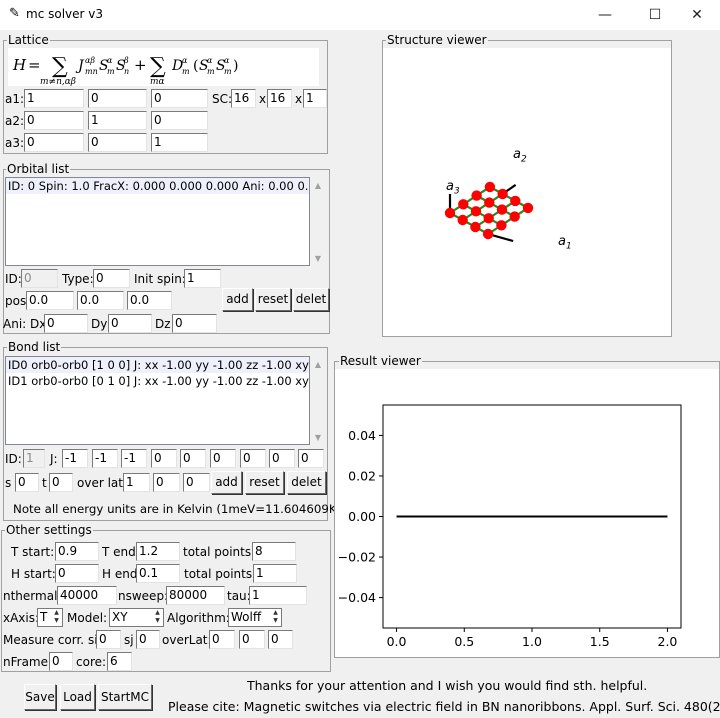 Image resolution: width=720 pixels, height=718 pixels. What do you see at coordinates (61, 661) in the screenshot?
I see `nframe-input: 0` at bounding box center [61, 661].